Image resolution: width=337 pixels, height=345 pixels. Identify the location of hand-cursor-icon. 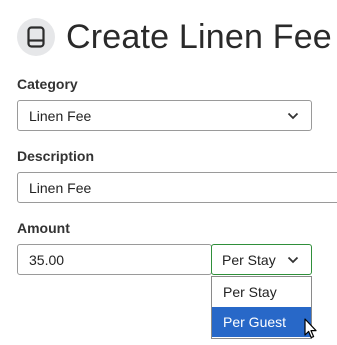
(310, 328).